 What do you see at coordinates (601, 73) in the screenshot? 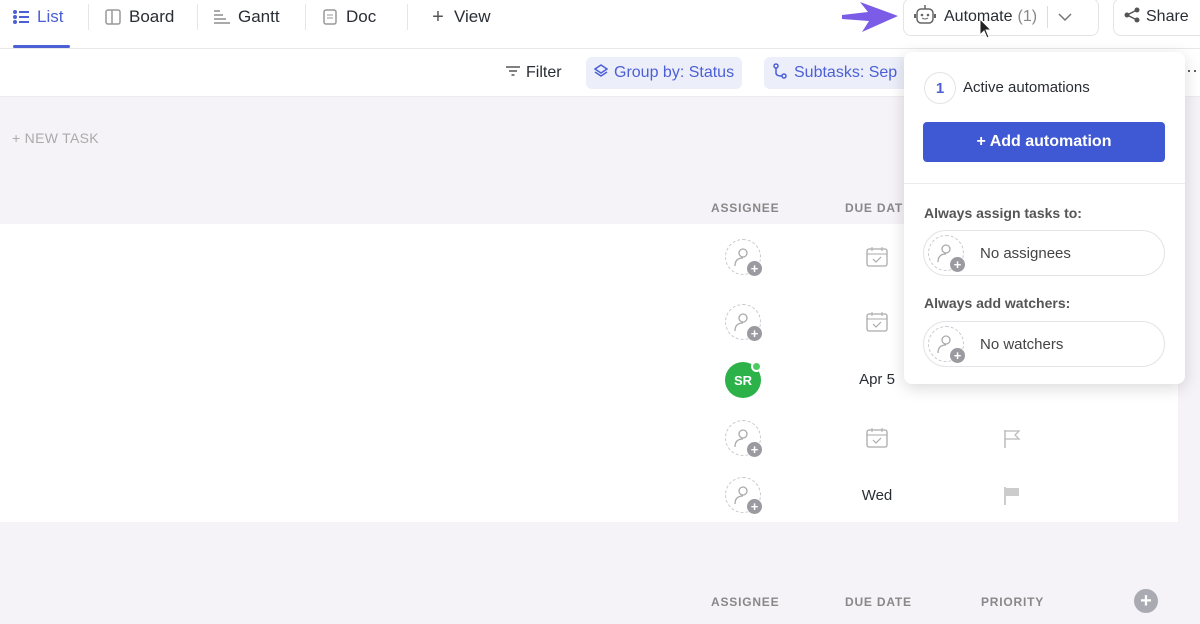
I see `layers-icon` at bounding box center [601, 73].